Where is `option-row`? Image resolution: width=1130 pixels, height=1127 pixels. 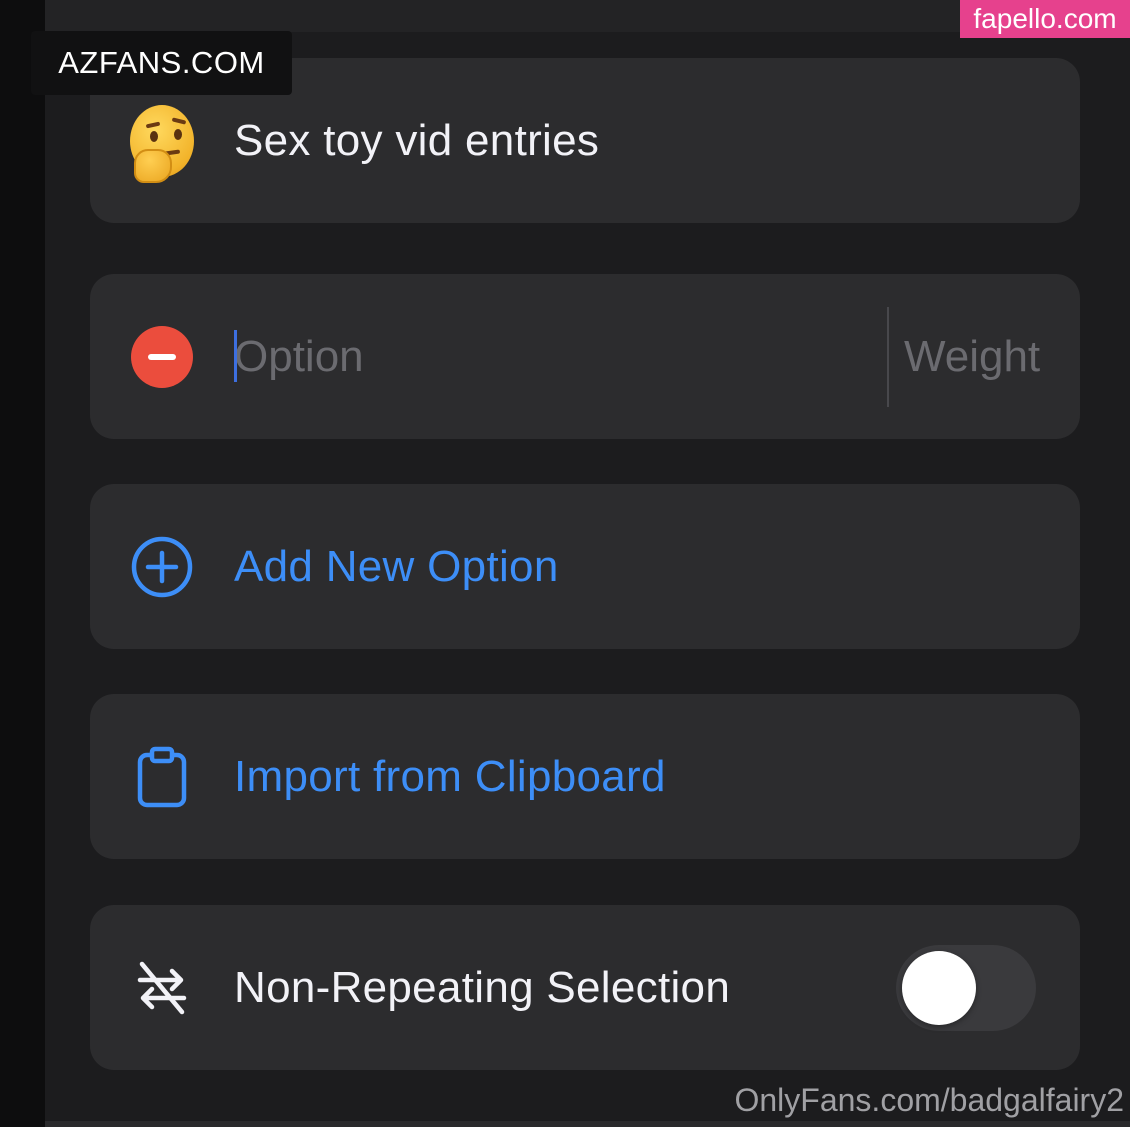
option-row is located at coordinates (585, 356).